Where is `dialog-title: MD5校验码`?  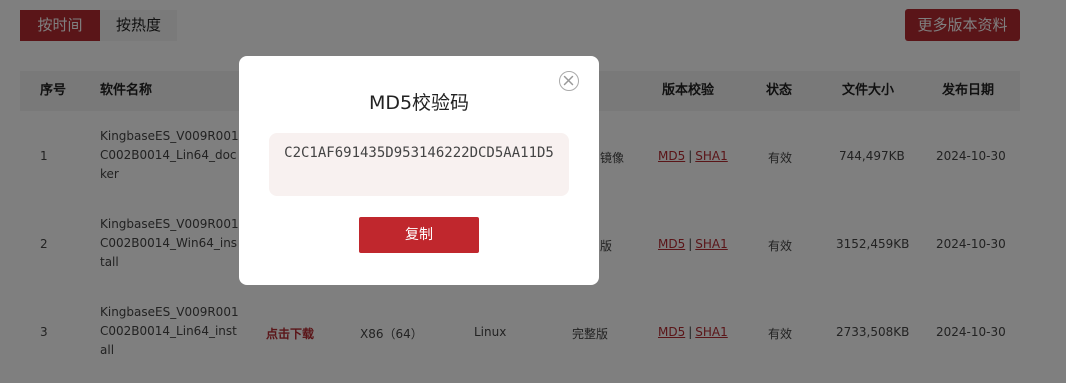
dialog-title: MD5校验码 is located at coordinates (419, 103).